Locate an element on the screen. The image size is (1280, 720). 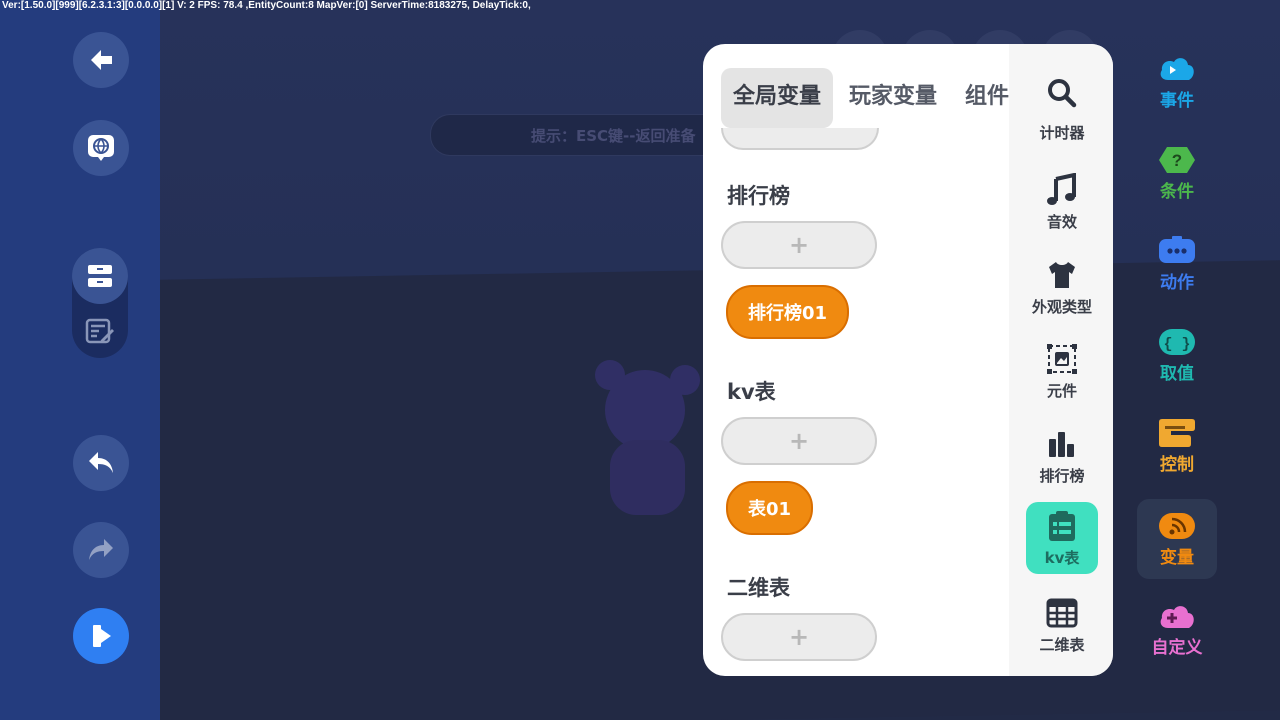
back-button is located at coordinates (101, 60).